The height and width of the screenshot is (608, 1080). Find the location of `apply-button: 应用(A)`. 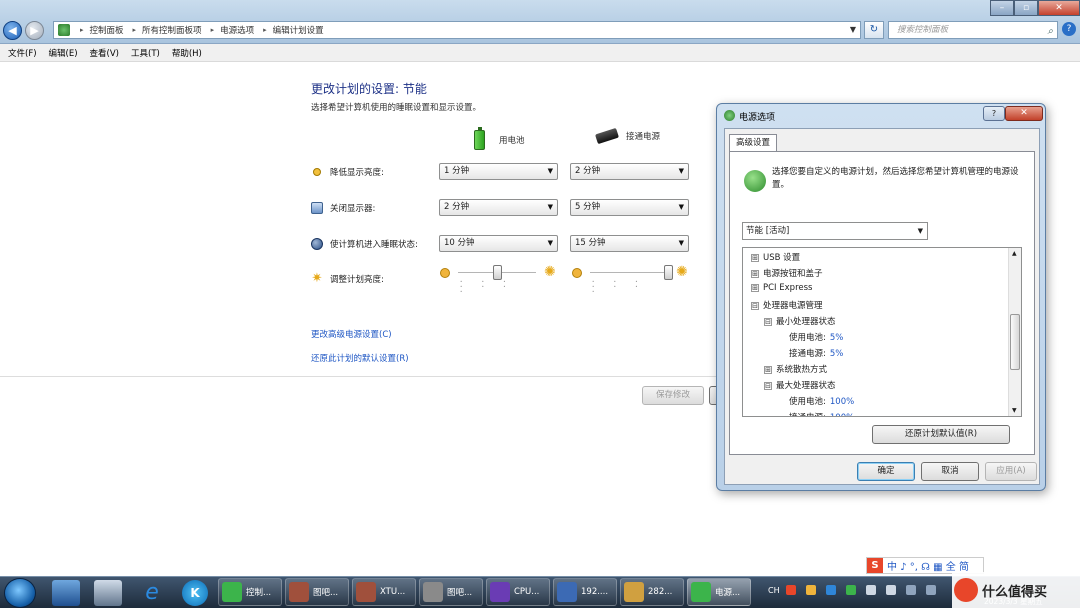

apply-button: 应用(A) is located at coordinates (1011, 471).